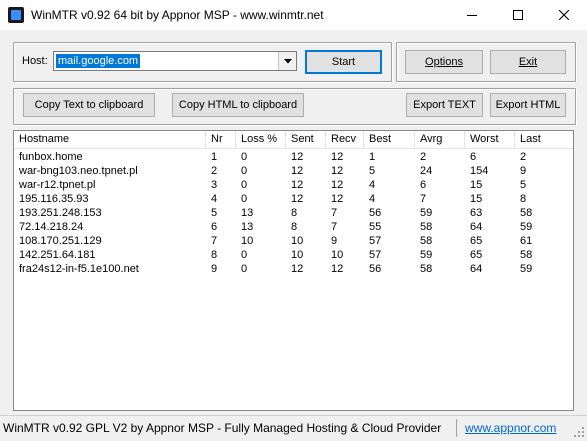 The height and width of the screenshot is (441, 587). Describe the element at coordinates (476, 227) in the screenshot. I see `cell-worst: 64` at that location.